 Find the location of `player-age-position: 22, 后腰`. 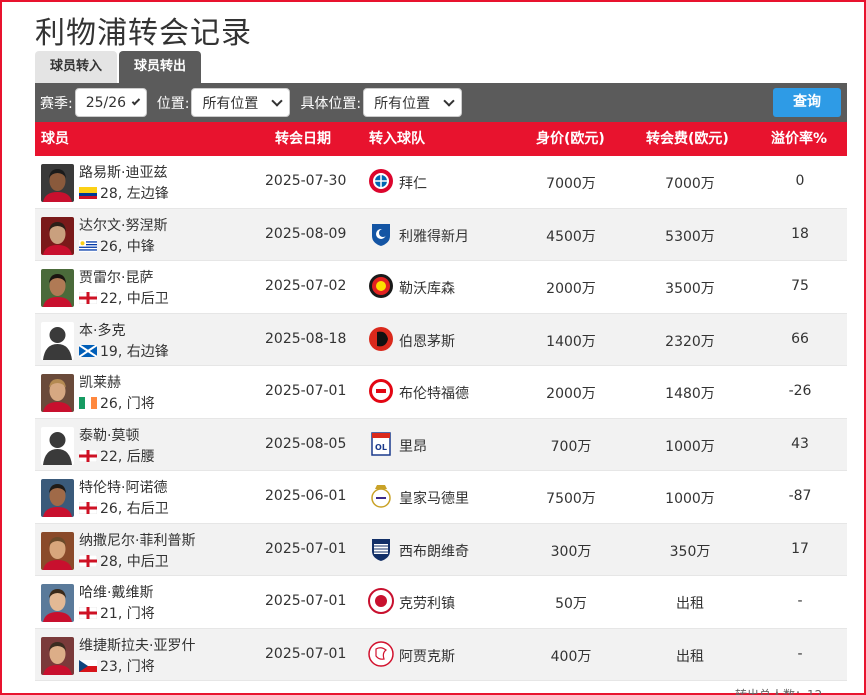

player-age-position: 22, 后腰 is located at coordinates (127, 456).